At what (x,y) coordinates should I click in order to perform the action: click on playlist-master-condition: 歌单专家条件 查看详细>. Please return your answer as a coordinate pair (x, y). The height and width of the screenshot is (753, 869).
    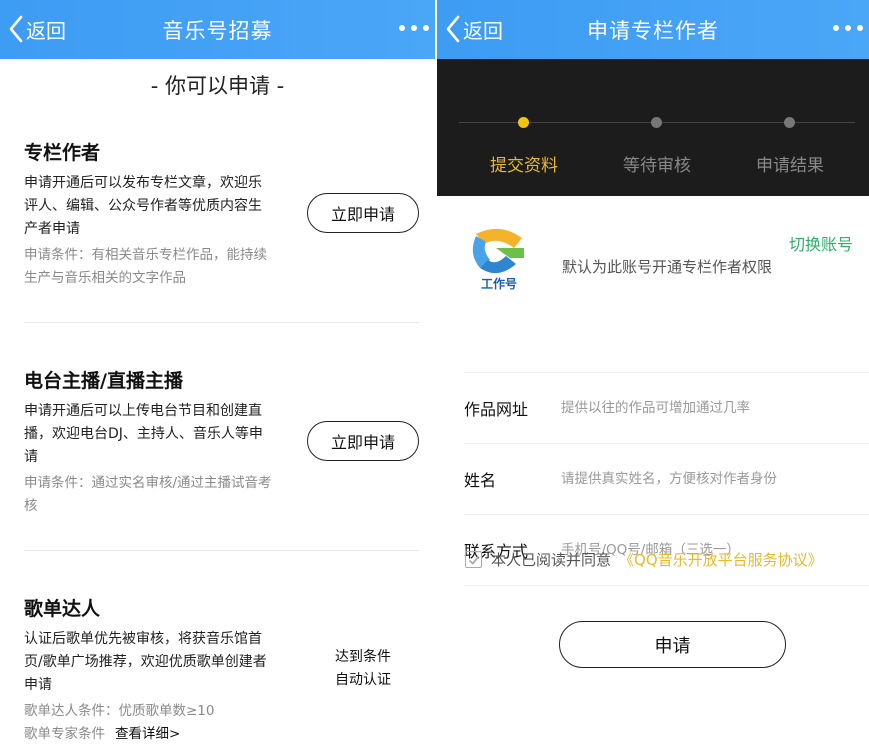
    Looking at the image, I should click on (149, 734).